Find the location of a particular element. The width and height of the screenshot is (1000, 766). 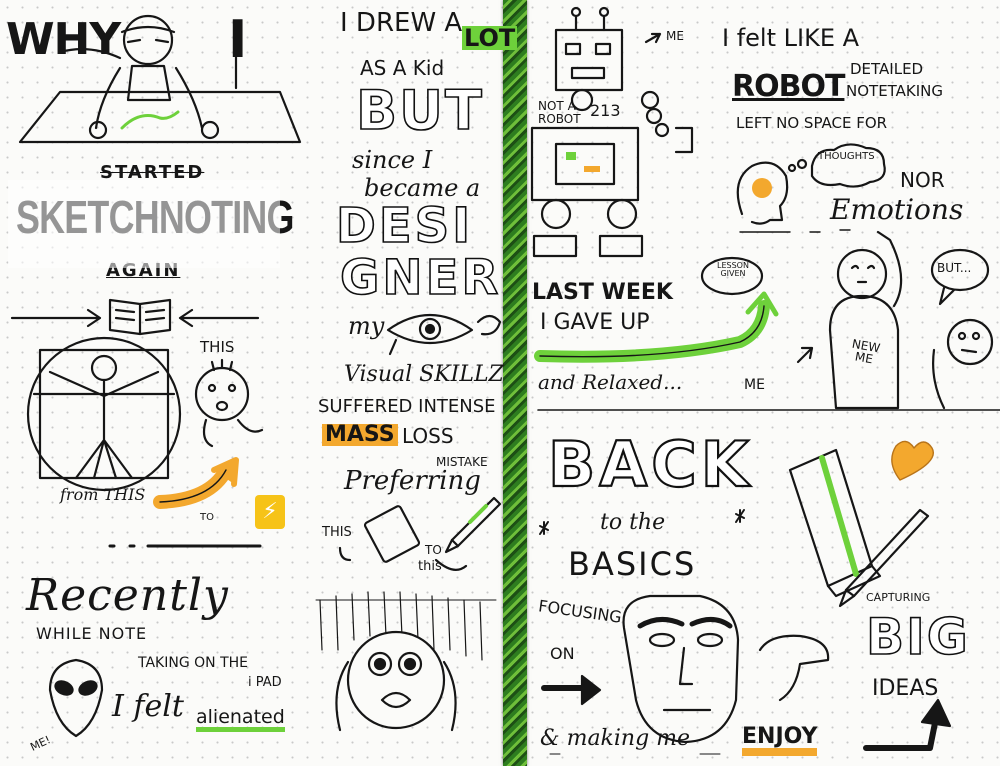

this-label: THIS is located at coordinates (217, 347).